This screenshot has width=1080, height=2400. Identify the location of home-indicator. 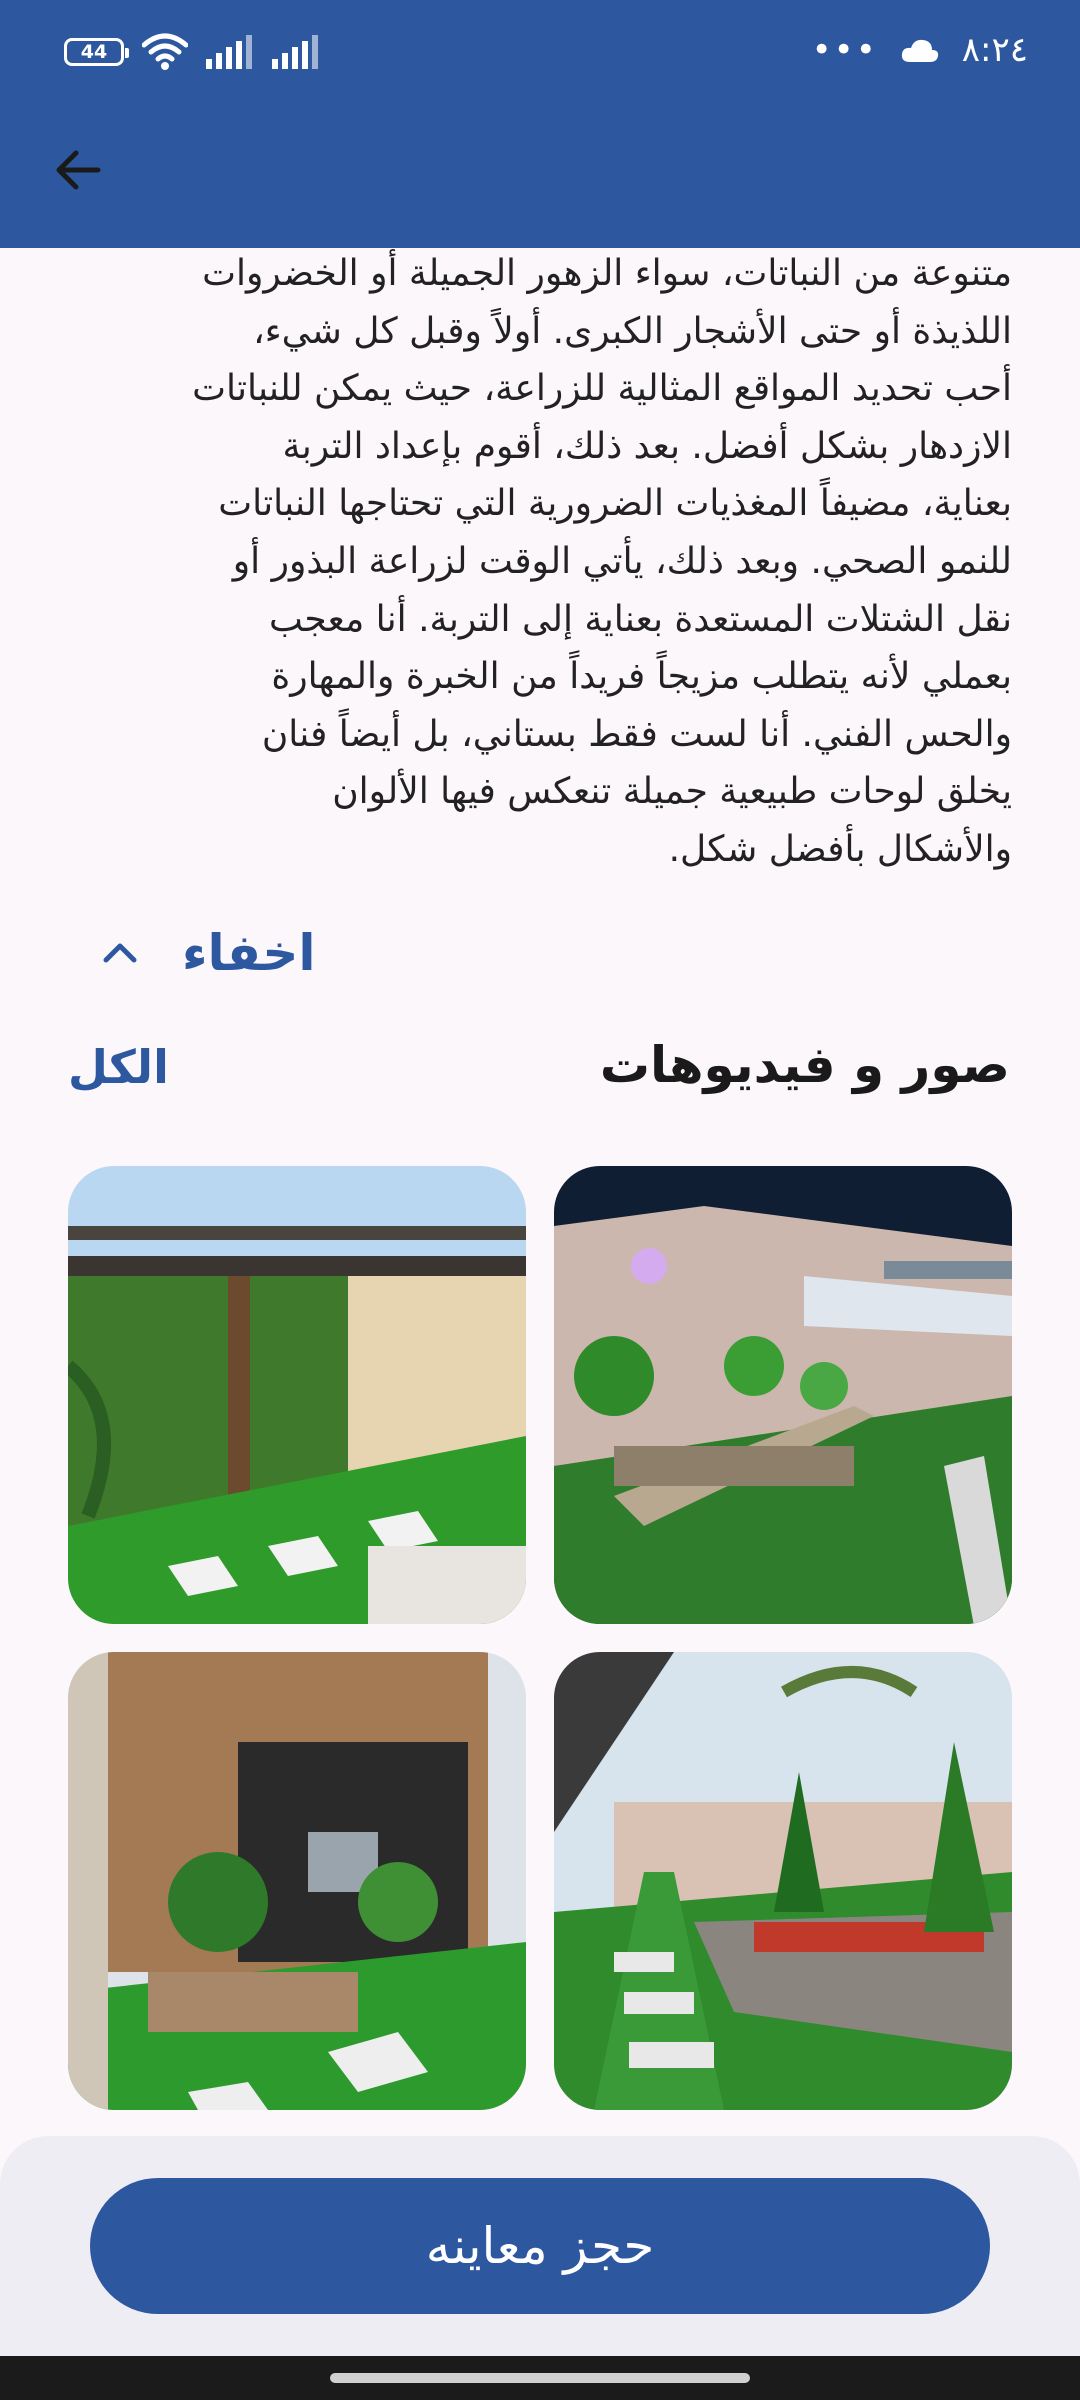
(540, 2378).